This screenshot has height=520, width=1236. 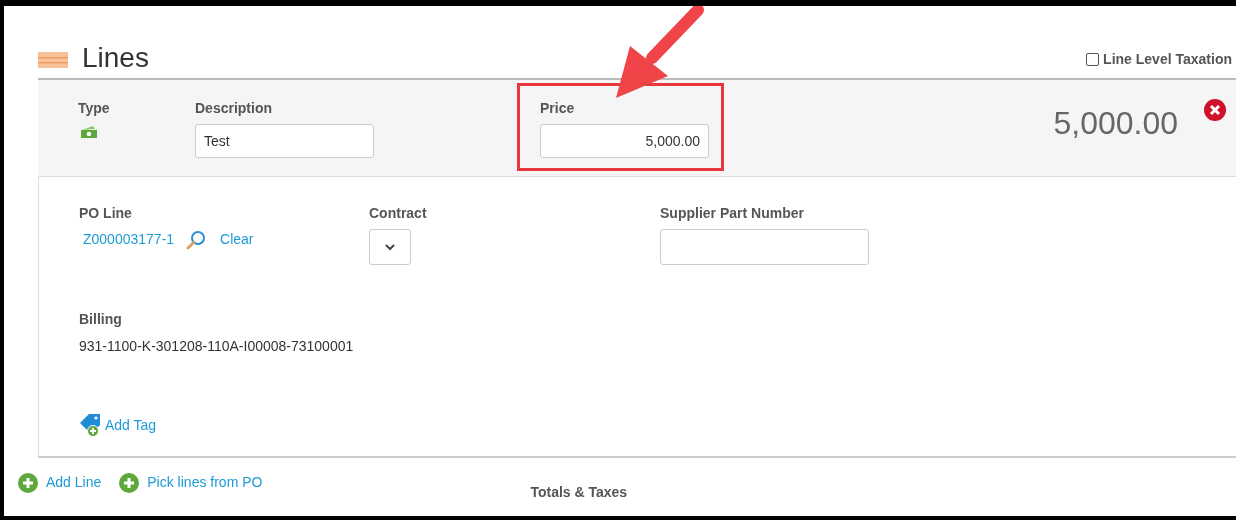 I want to click on checkbox, so click(x=1093, y=59).